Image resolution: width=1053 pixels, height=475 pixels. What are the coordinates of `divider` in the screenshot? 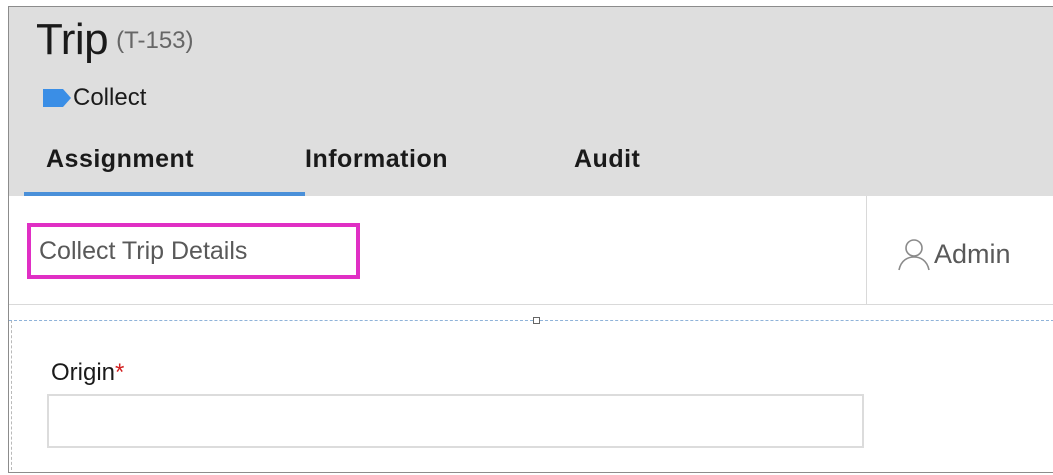 It's located at (866, 250).